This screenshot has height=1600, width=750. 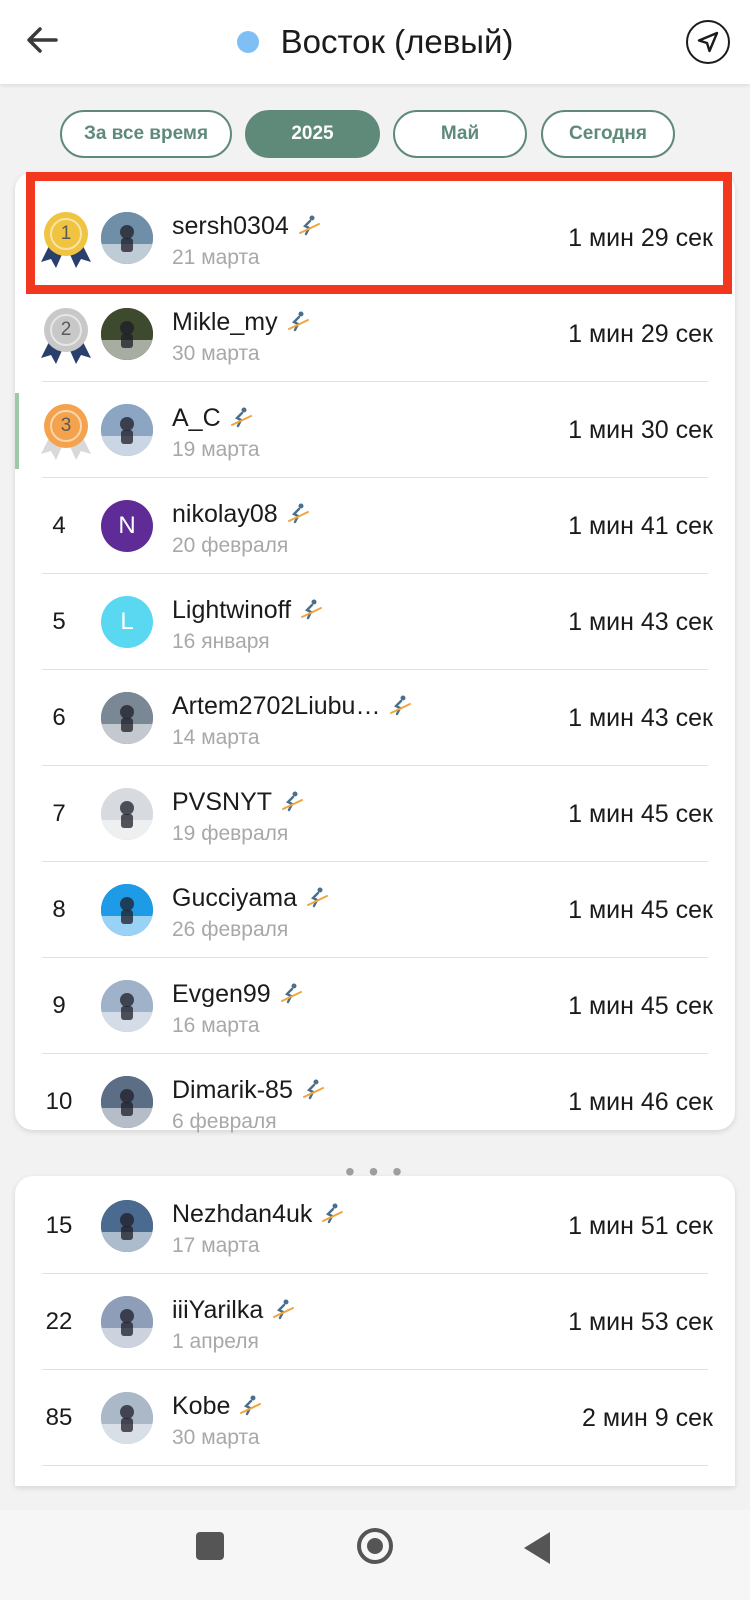 What do you see at coordinates (375, 622) in the screenshot?
I see `leaderboard-row: 5 L Lightwinoff 16 января 1 мин 43 сек` at bounding box center [375, 622].